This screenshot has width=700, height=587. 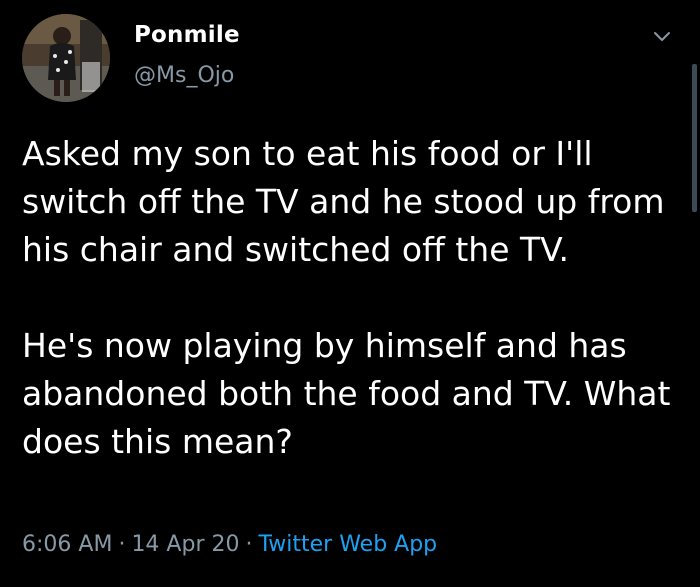 What do you see at coordinates (184, 75) in the screenshot?
I see `user-handle: @Ms_Ojo` at bounding box center [184, 75].